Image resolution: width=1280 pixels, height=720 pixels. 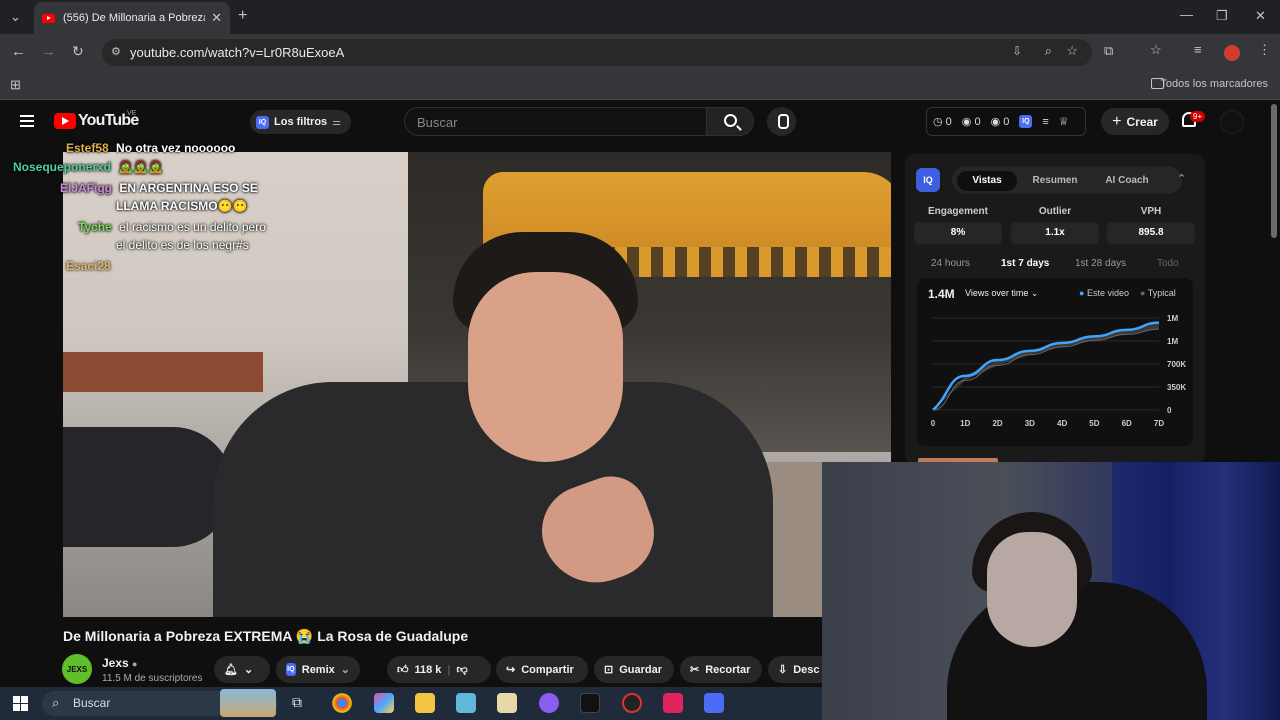 I want to click on download-label: Desc, so click(x=806, y=669).